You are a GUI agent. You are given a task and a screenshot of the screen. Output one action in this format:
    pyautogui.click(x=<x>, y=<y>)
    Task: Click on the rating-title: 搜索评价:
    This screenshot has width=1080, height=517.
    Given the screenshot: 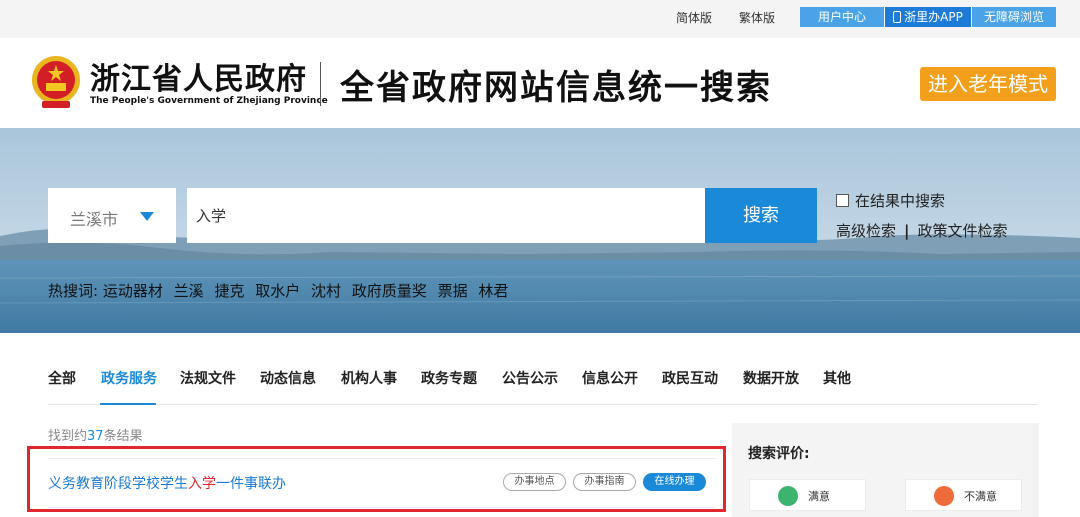 What is the action you would take?
    pyautogui.click(x=779, y=454)
    